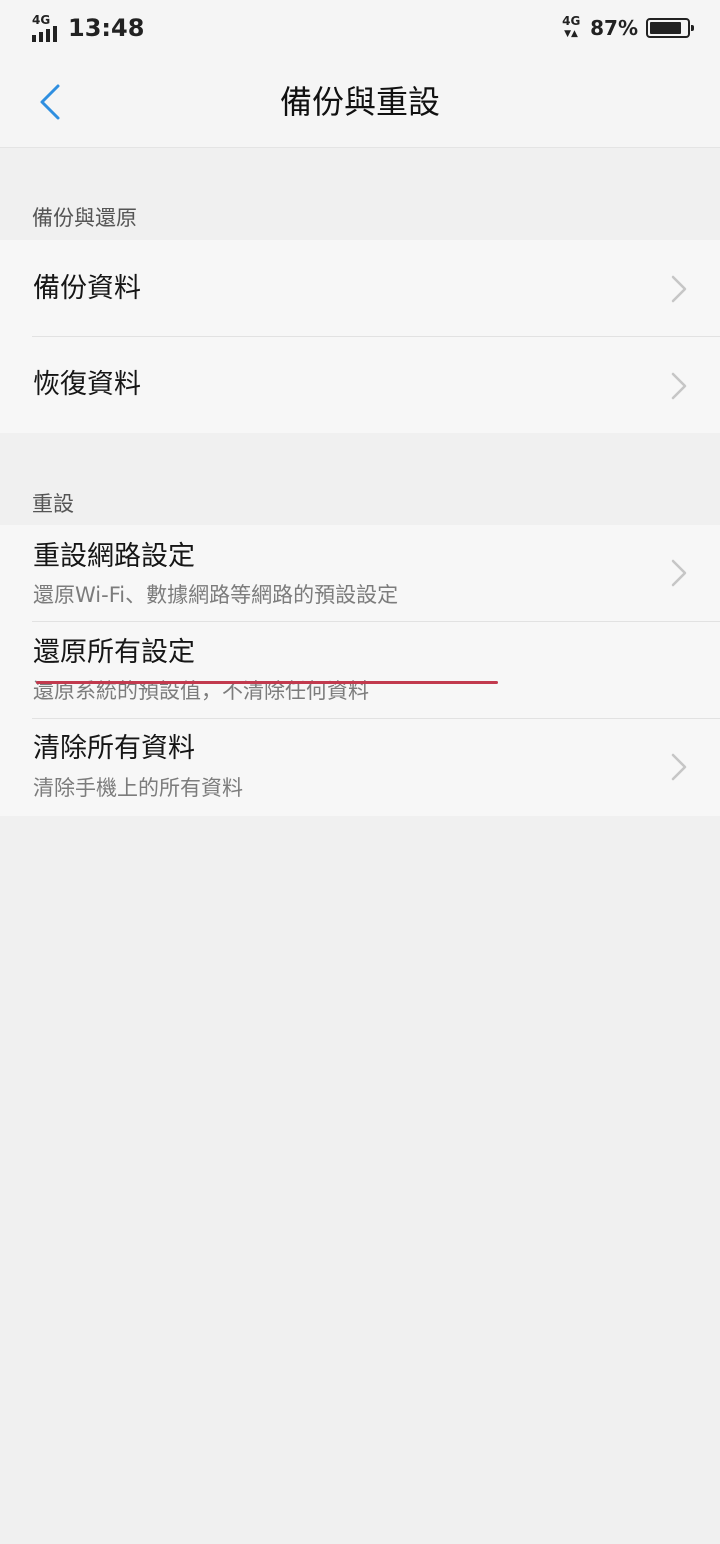 Image resolution: width=720 pixels, height=1544 pixels. I want to click on reset-network-subtitle: 還原Wi-Fi、數據網路等網路的預設設定, so click(216, 595).